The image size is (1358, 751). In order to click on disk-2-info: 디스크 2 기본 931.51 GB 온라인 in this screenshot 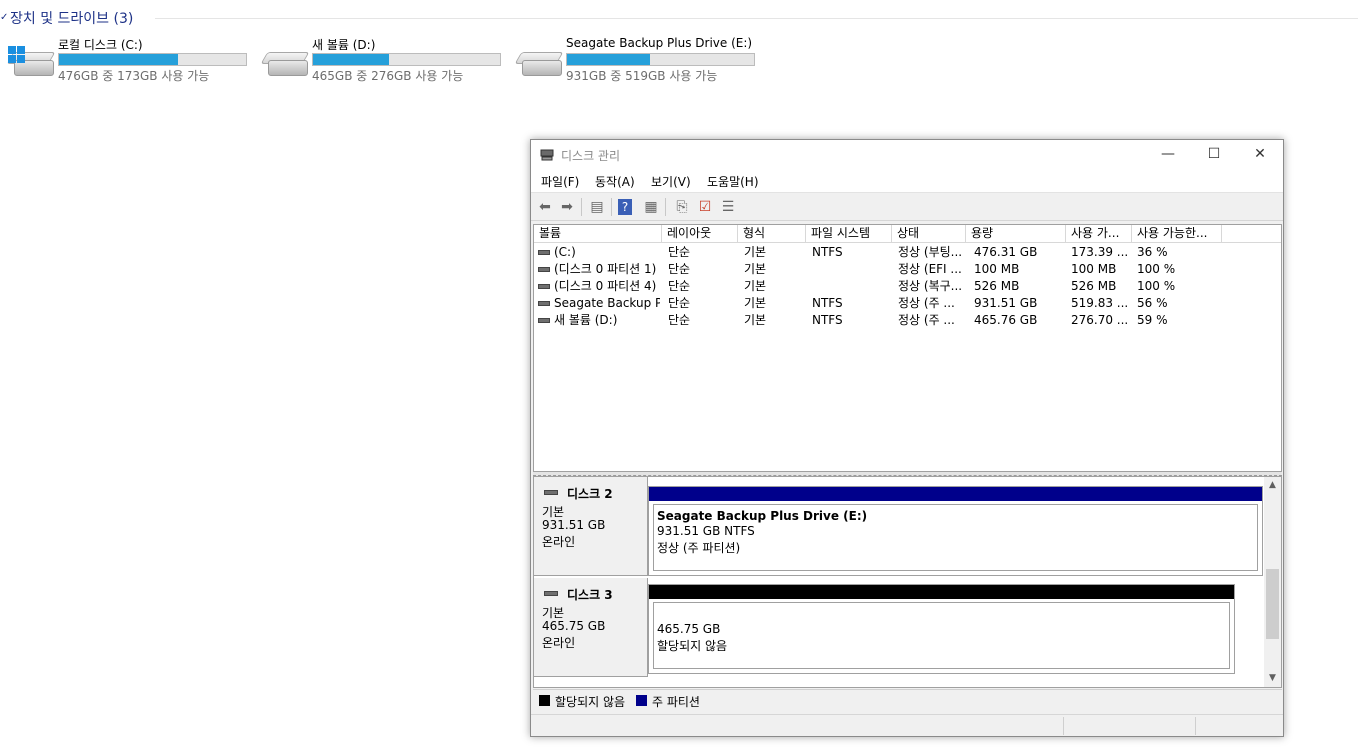, I will do `click(591, 526)`.